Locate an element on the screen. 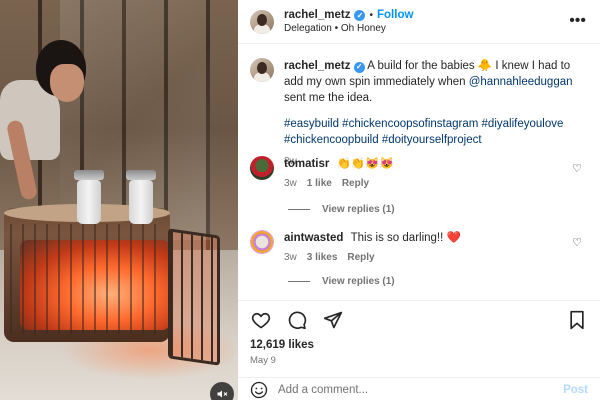 The image size is (600, 400). more-options-icon: ••• is located at coordinates (577, 21).